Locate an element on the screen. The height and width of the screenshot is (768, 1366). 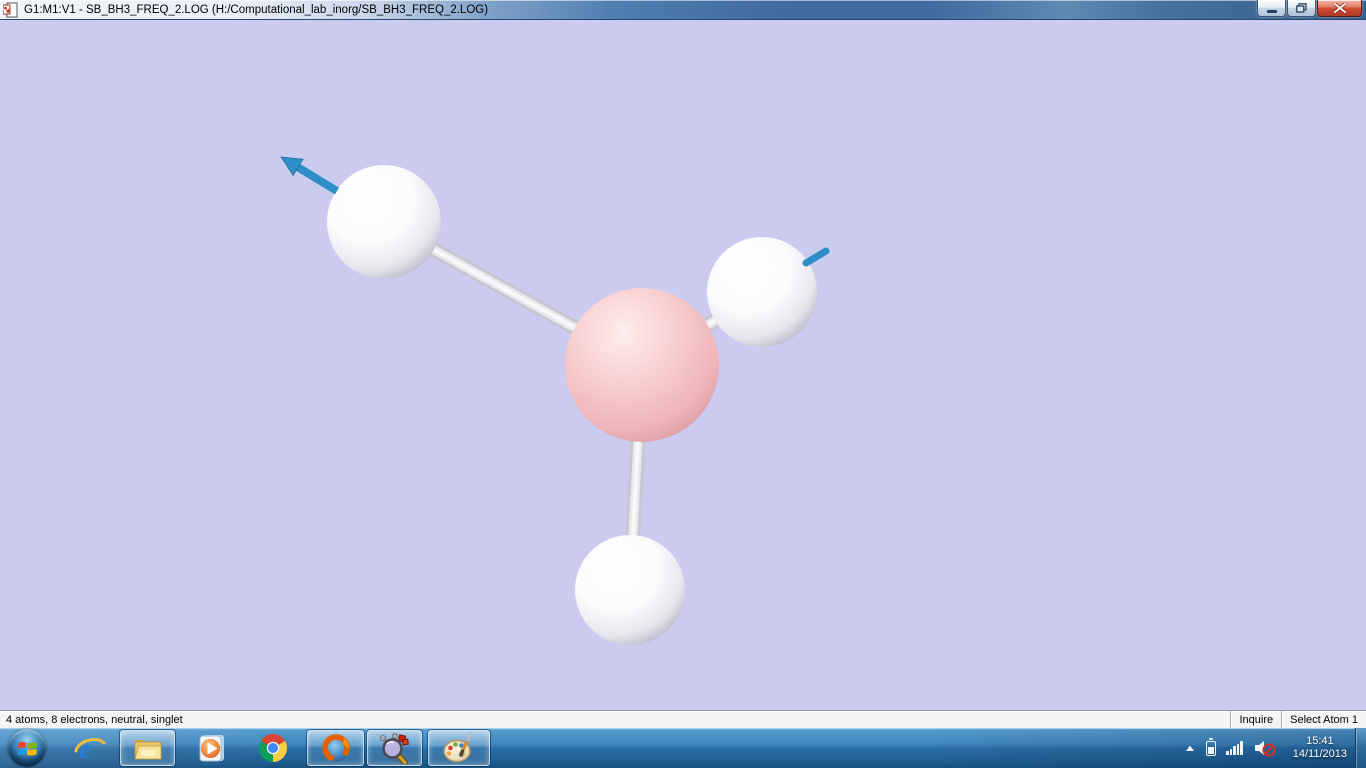
taskbar-item-windows-explorer is located at coordinates (147, 748).